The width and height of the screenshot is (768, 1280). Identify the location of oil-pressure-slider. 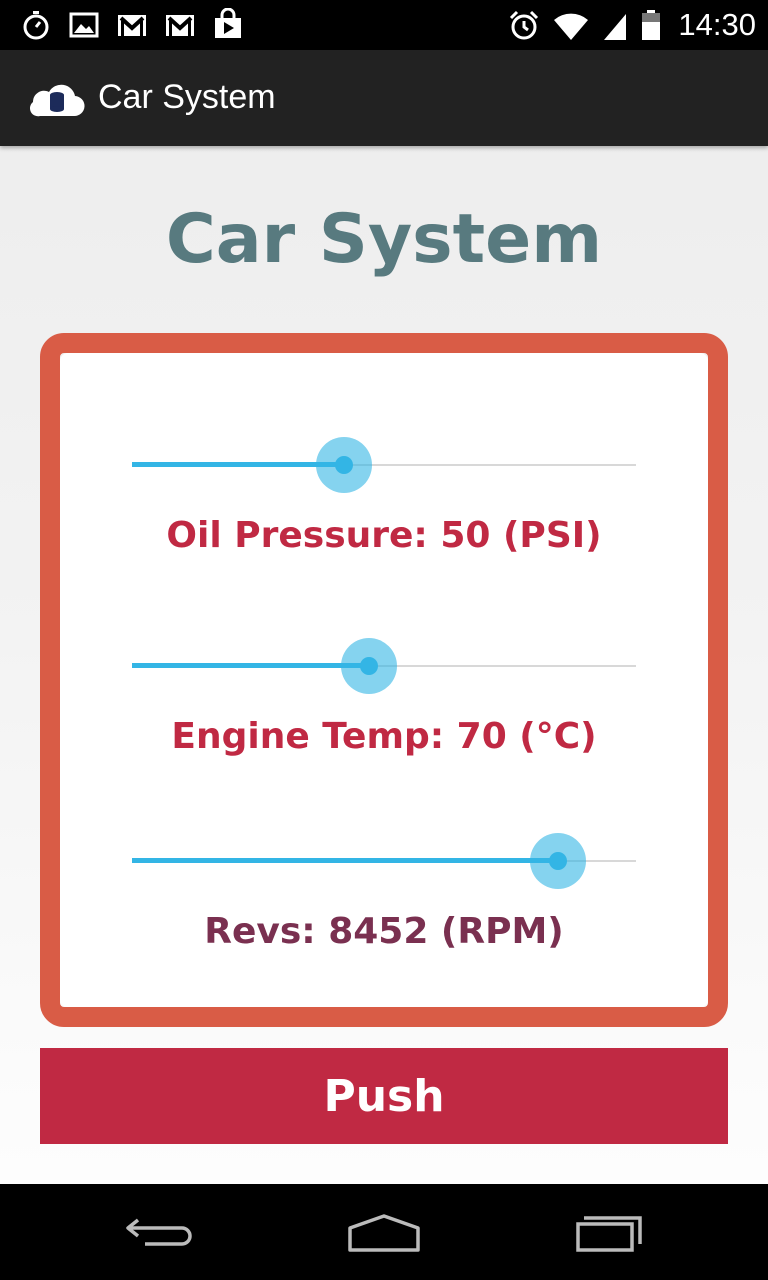
(384, 465).